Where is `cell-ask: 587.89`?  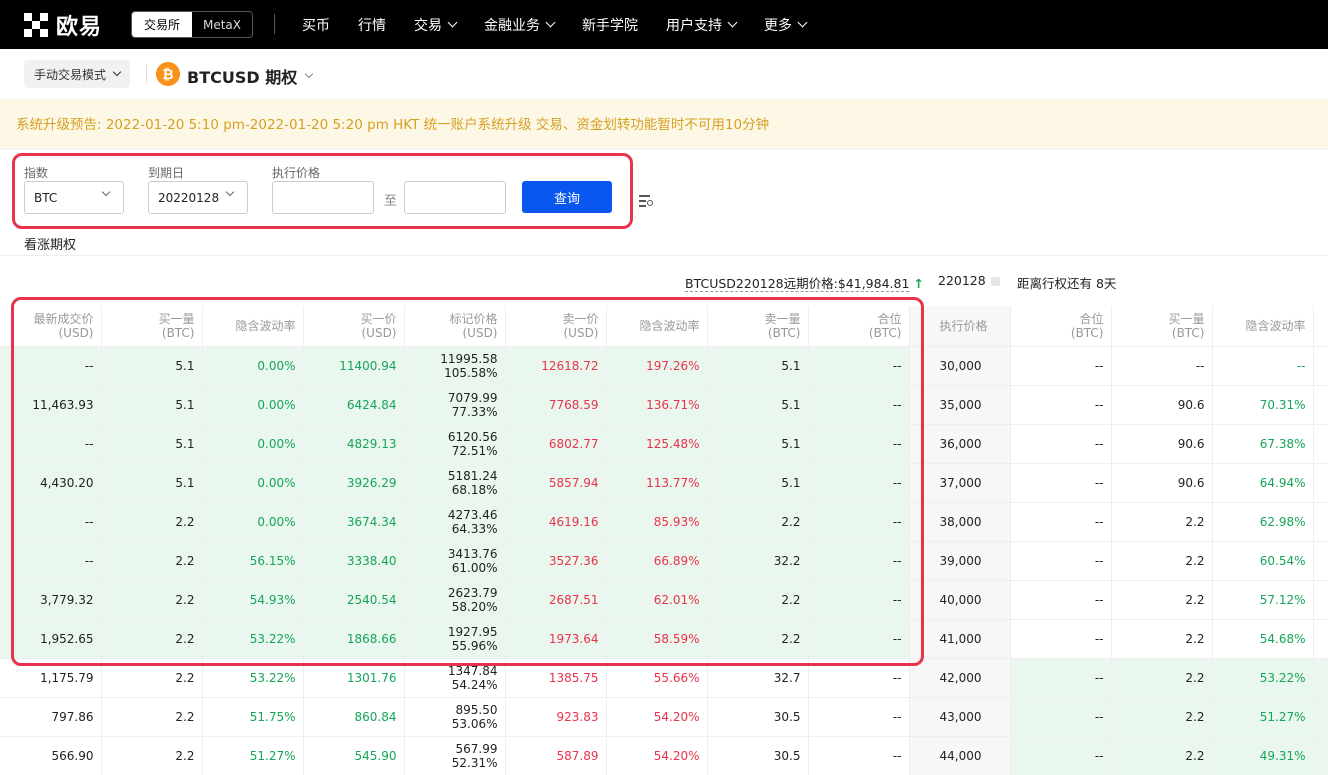 cell-ask: 587.89 is located at coordinates (556, 755).